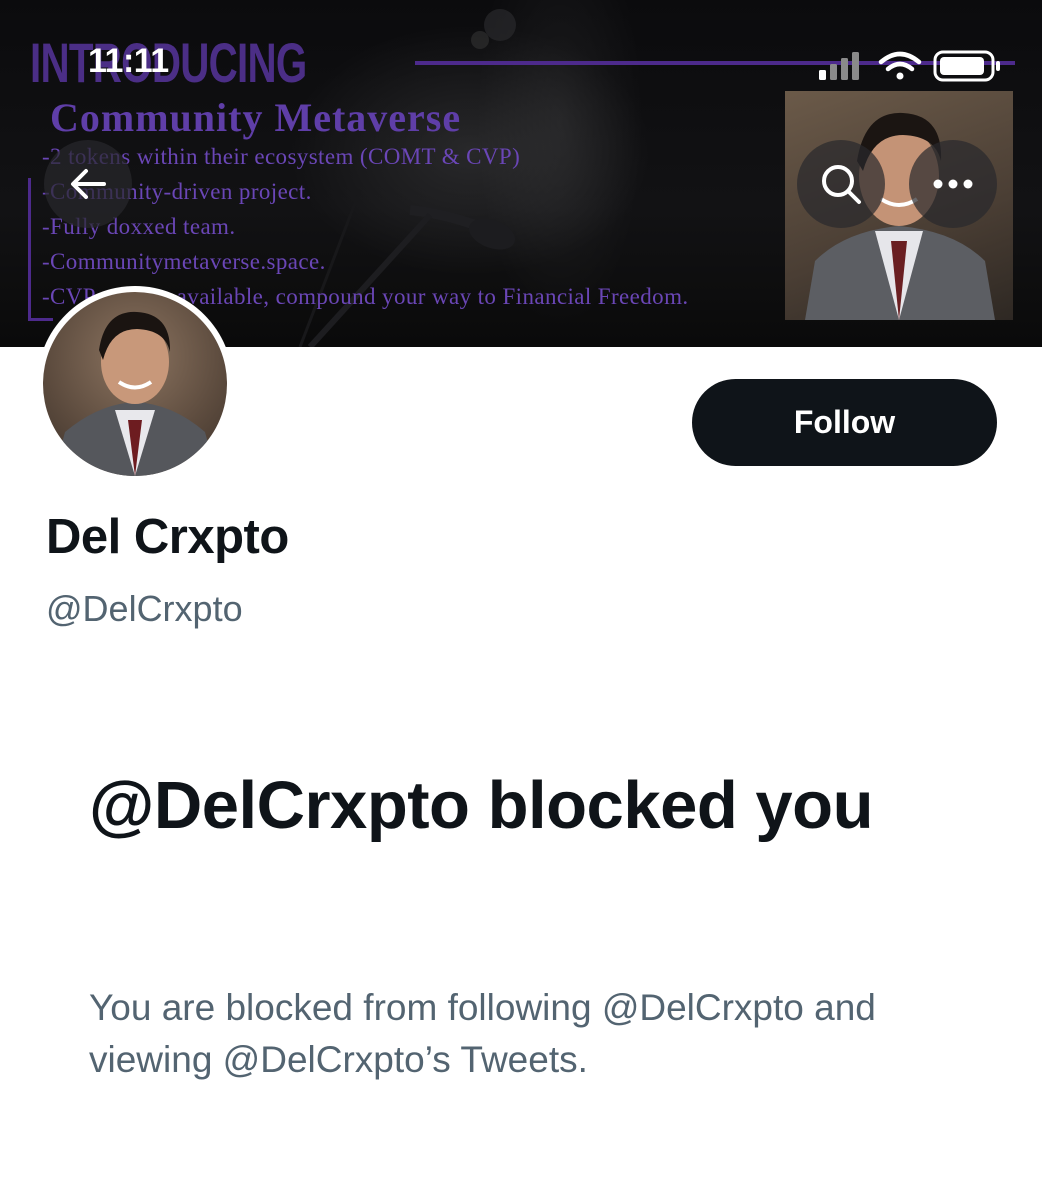 Image resolution: width=1042 pixels, height=1200 pixels. Describe the element at coordinates (844, 422) in the screenshot. I see `follow-button: Follow` at that location.